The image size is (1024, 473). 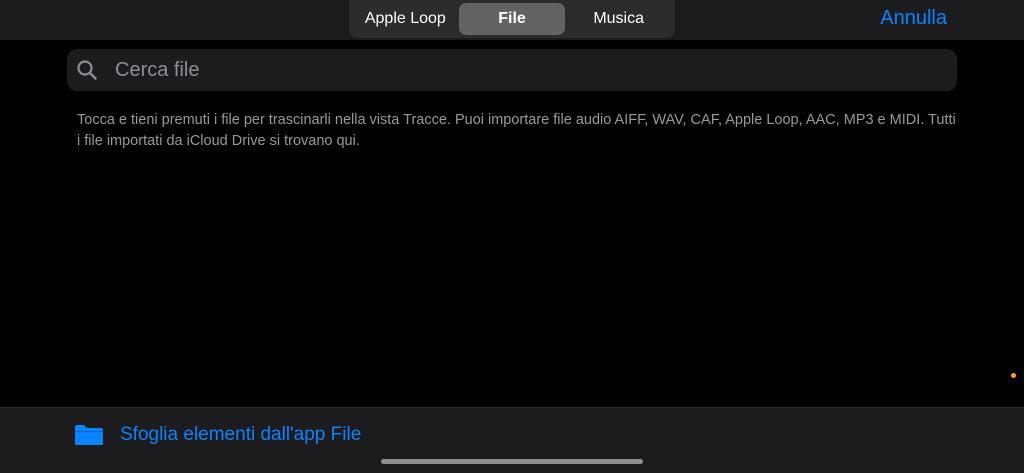 What do you see at coordinates (89, 435) in the screenshot?
I see `folder-icon` at bounding box center [89, 435].